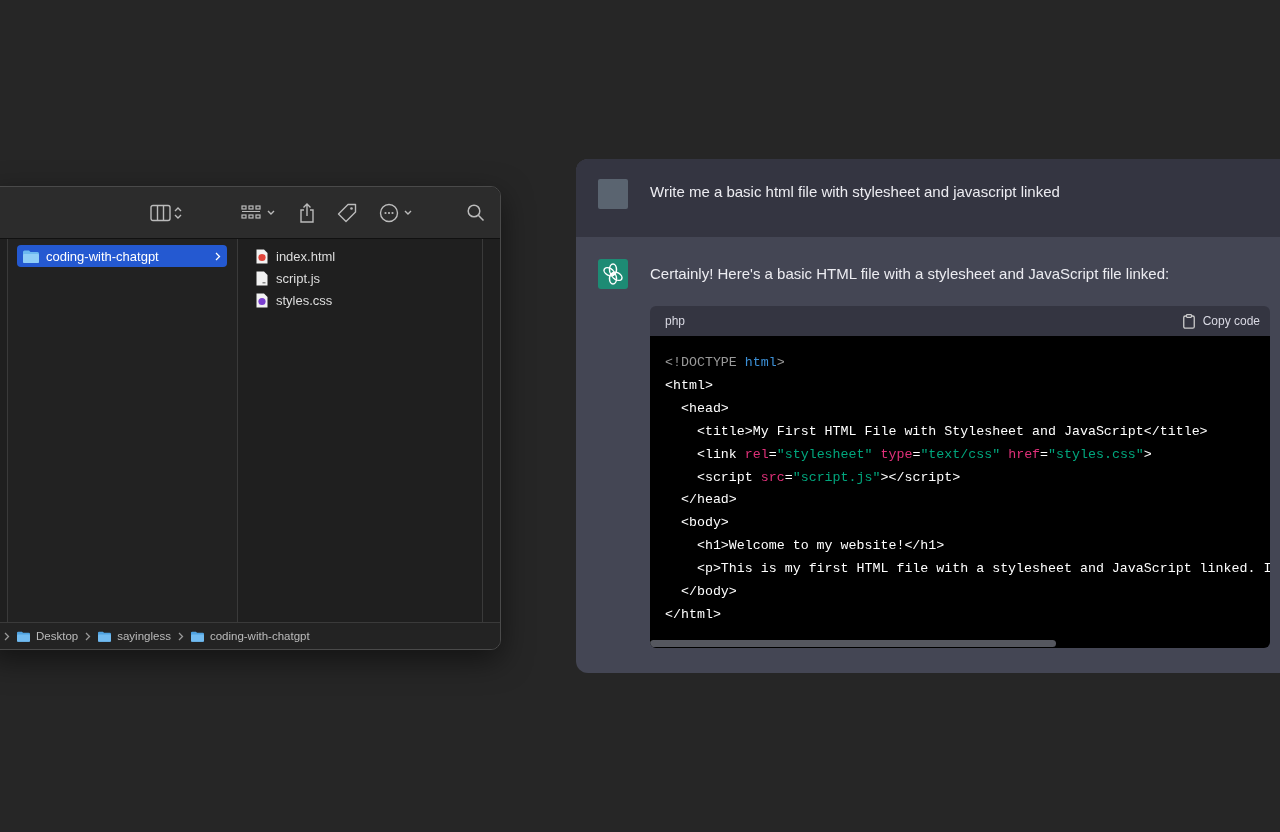  I want to click on code-line: </body>, so click(708, 592).